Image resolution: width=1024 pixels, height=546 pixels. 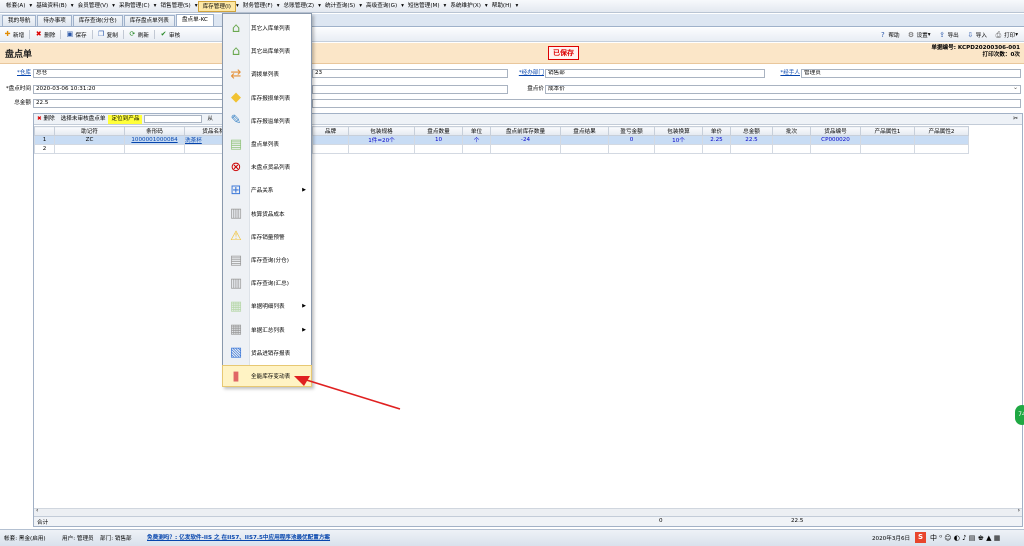 What do you see at coordinates (128, 89) in the screenshot?
I see `time-field: 2020-03-06 10:31:20` at bounding box center [128, 89].